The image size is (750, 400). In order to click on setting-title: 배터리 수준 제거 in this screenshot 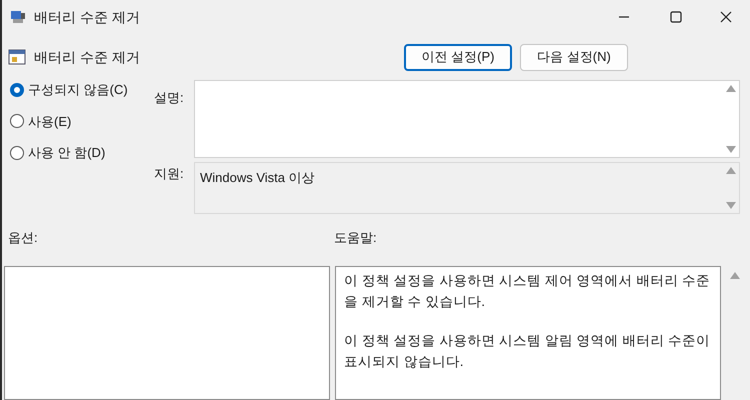, I will do `click(87, 57)`.